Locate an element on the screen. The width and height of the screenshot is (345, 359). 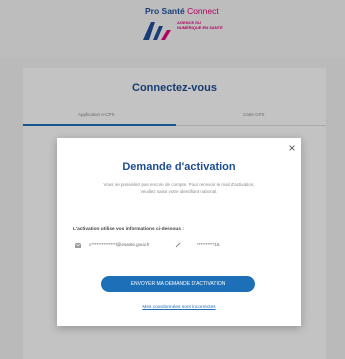
modal-title: Demande d'activation is located at coordinates (179, 167).